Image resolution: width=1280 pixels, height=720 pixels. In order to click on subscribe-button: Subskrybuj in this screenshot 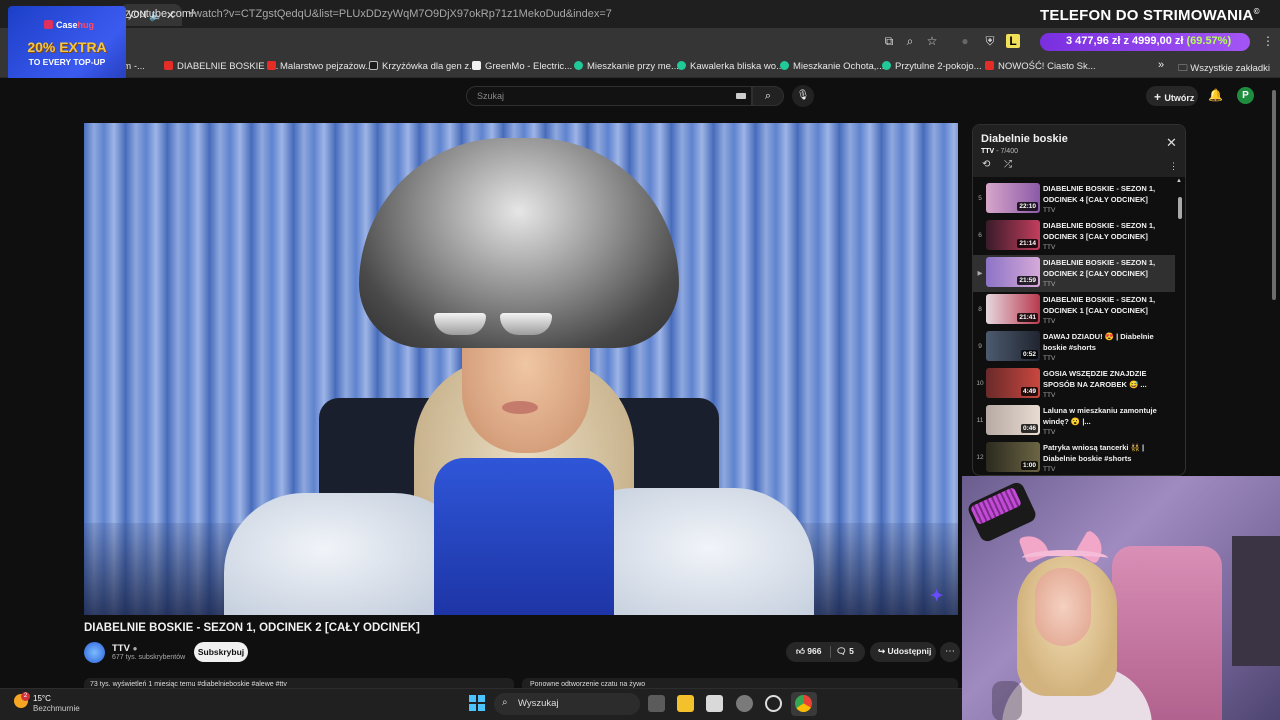, I will do `click(221, 652)`.